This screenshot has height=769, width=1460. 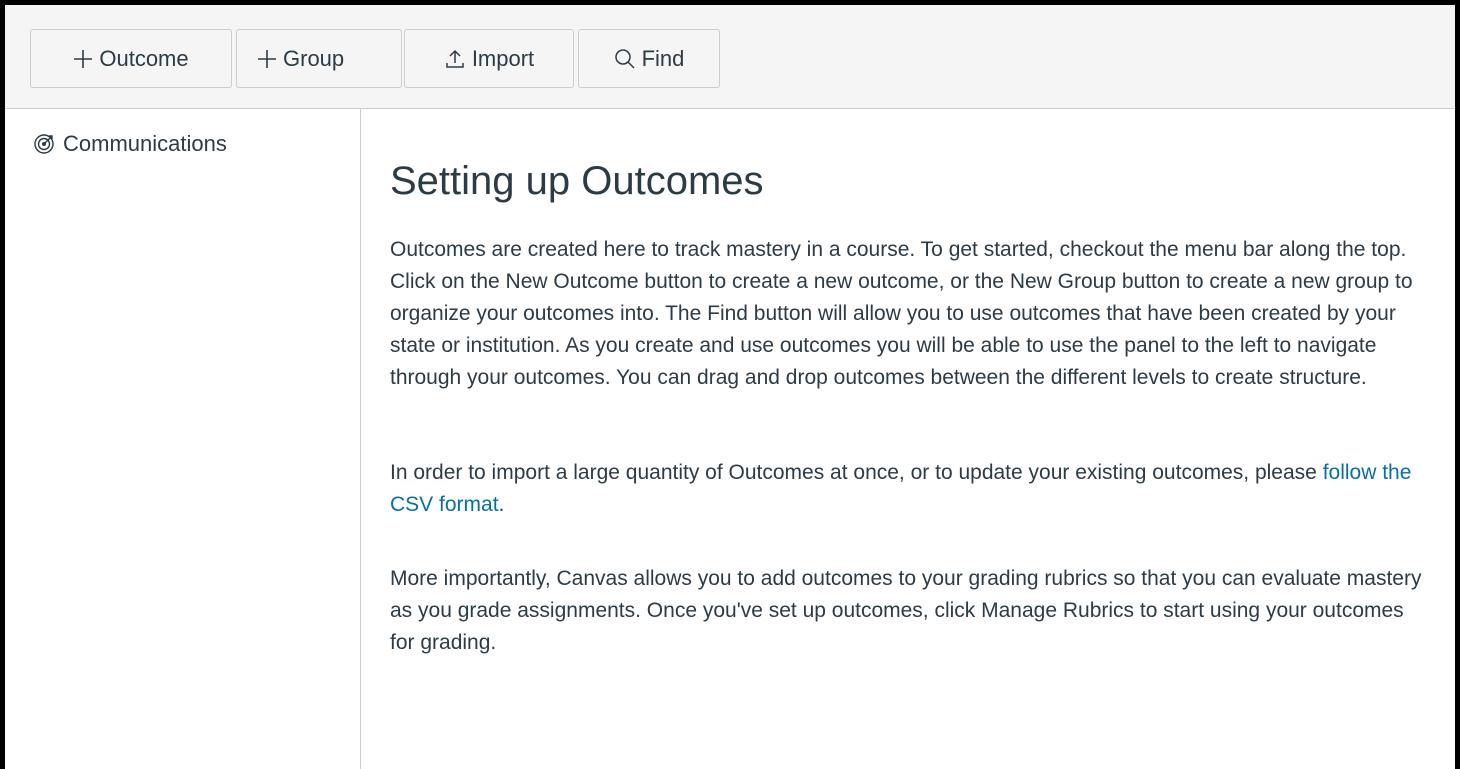 What do you see at coordinates (577, 181) in the screenshot?
I see `page-title: Setting up Outcomes` at bounding box center [577, 181].